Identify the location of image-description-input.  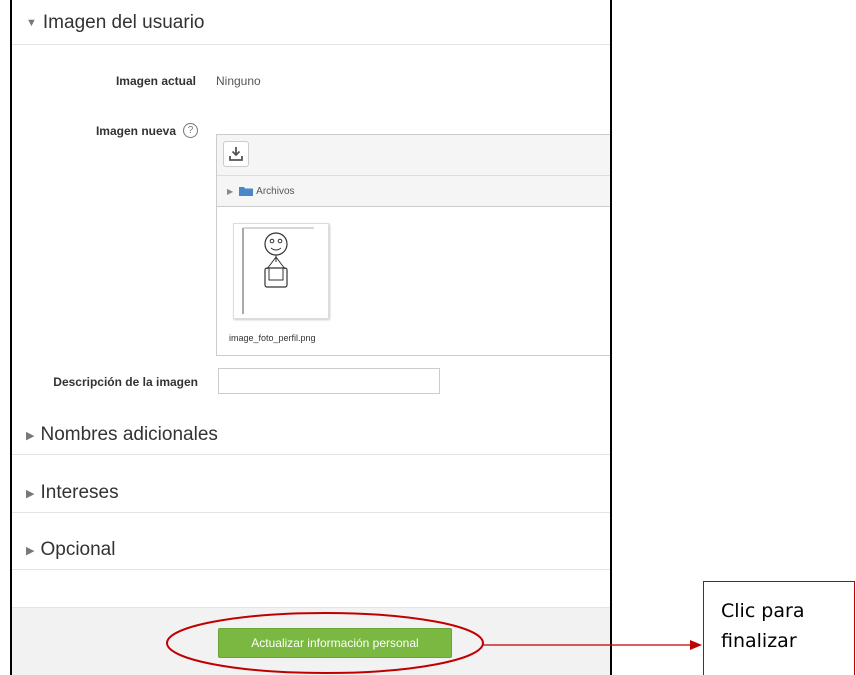
(329, 381).